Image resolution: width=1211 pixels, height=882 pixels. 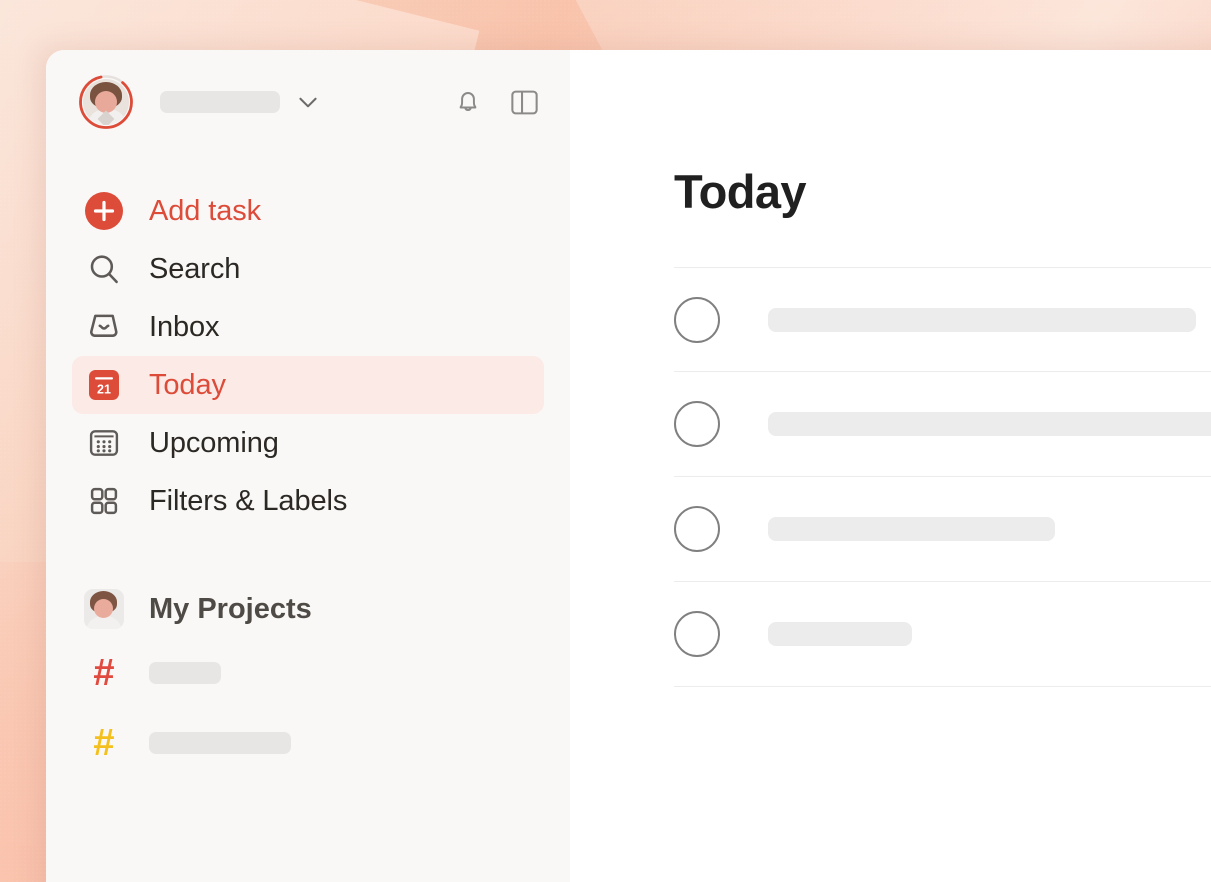 I want to click on sidebar-item-add-task: Add task, so click(x=308, y=211).